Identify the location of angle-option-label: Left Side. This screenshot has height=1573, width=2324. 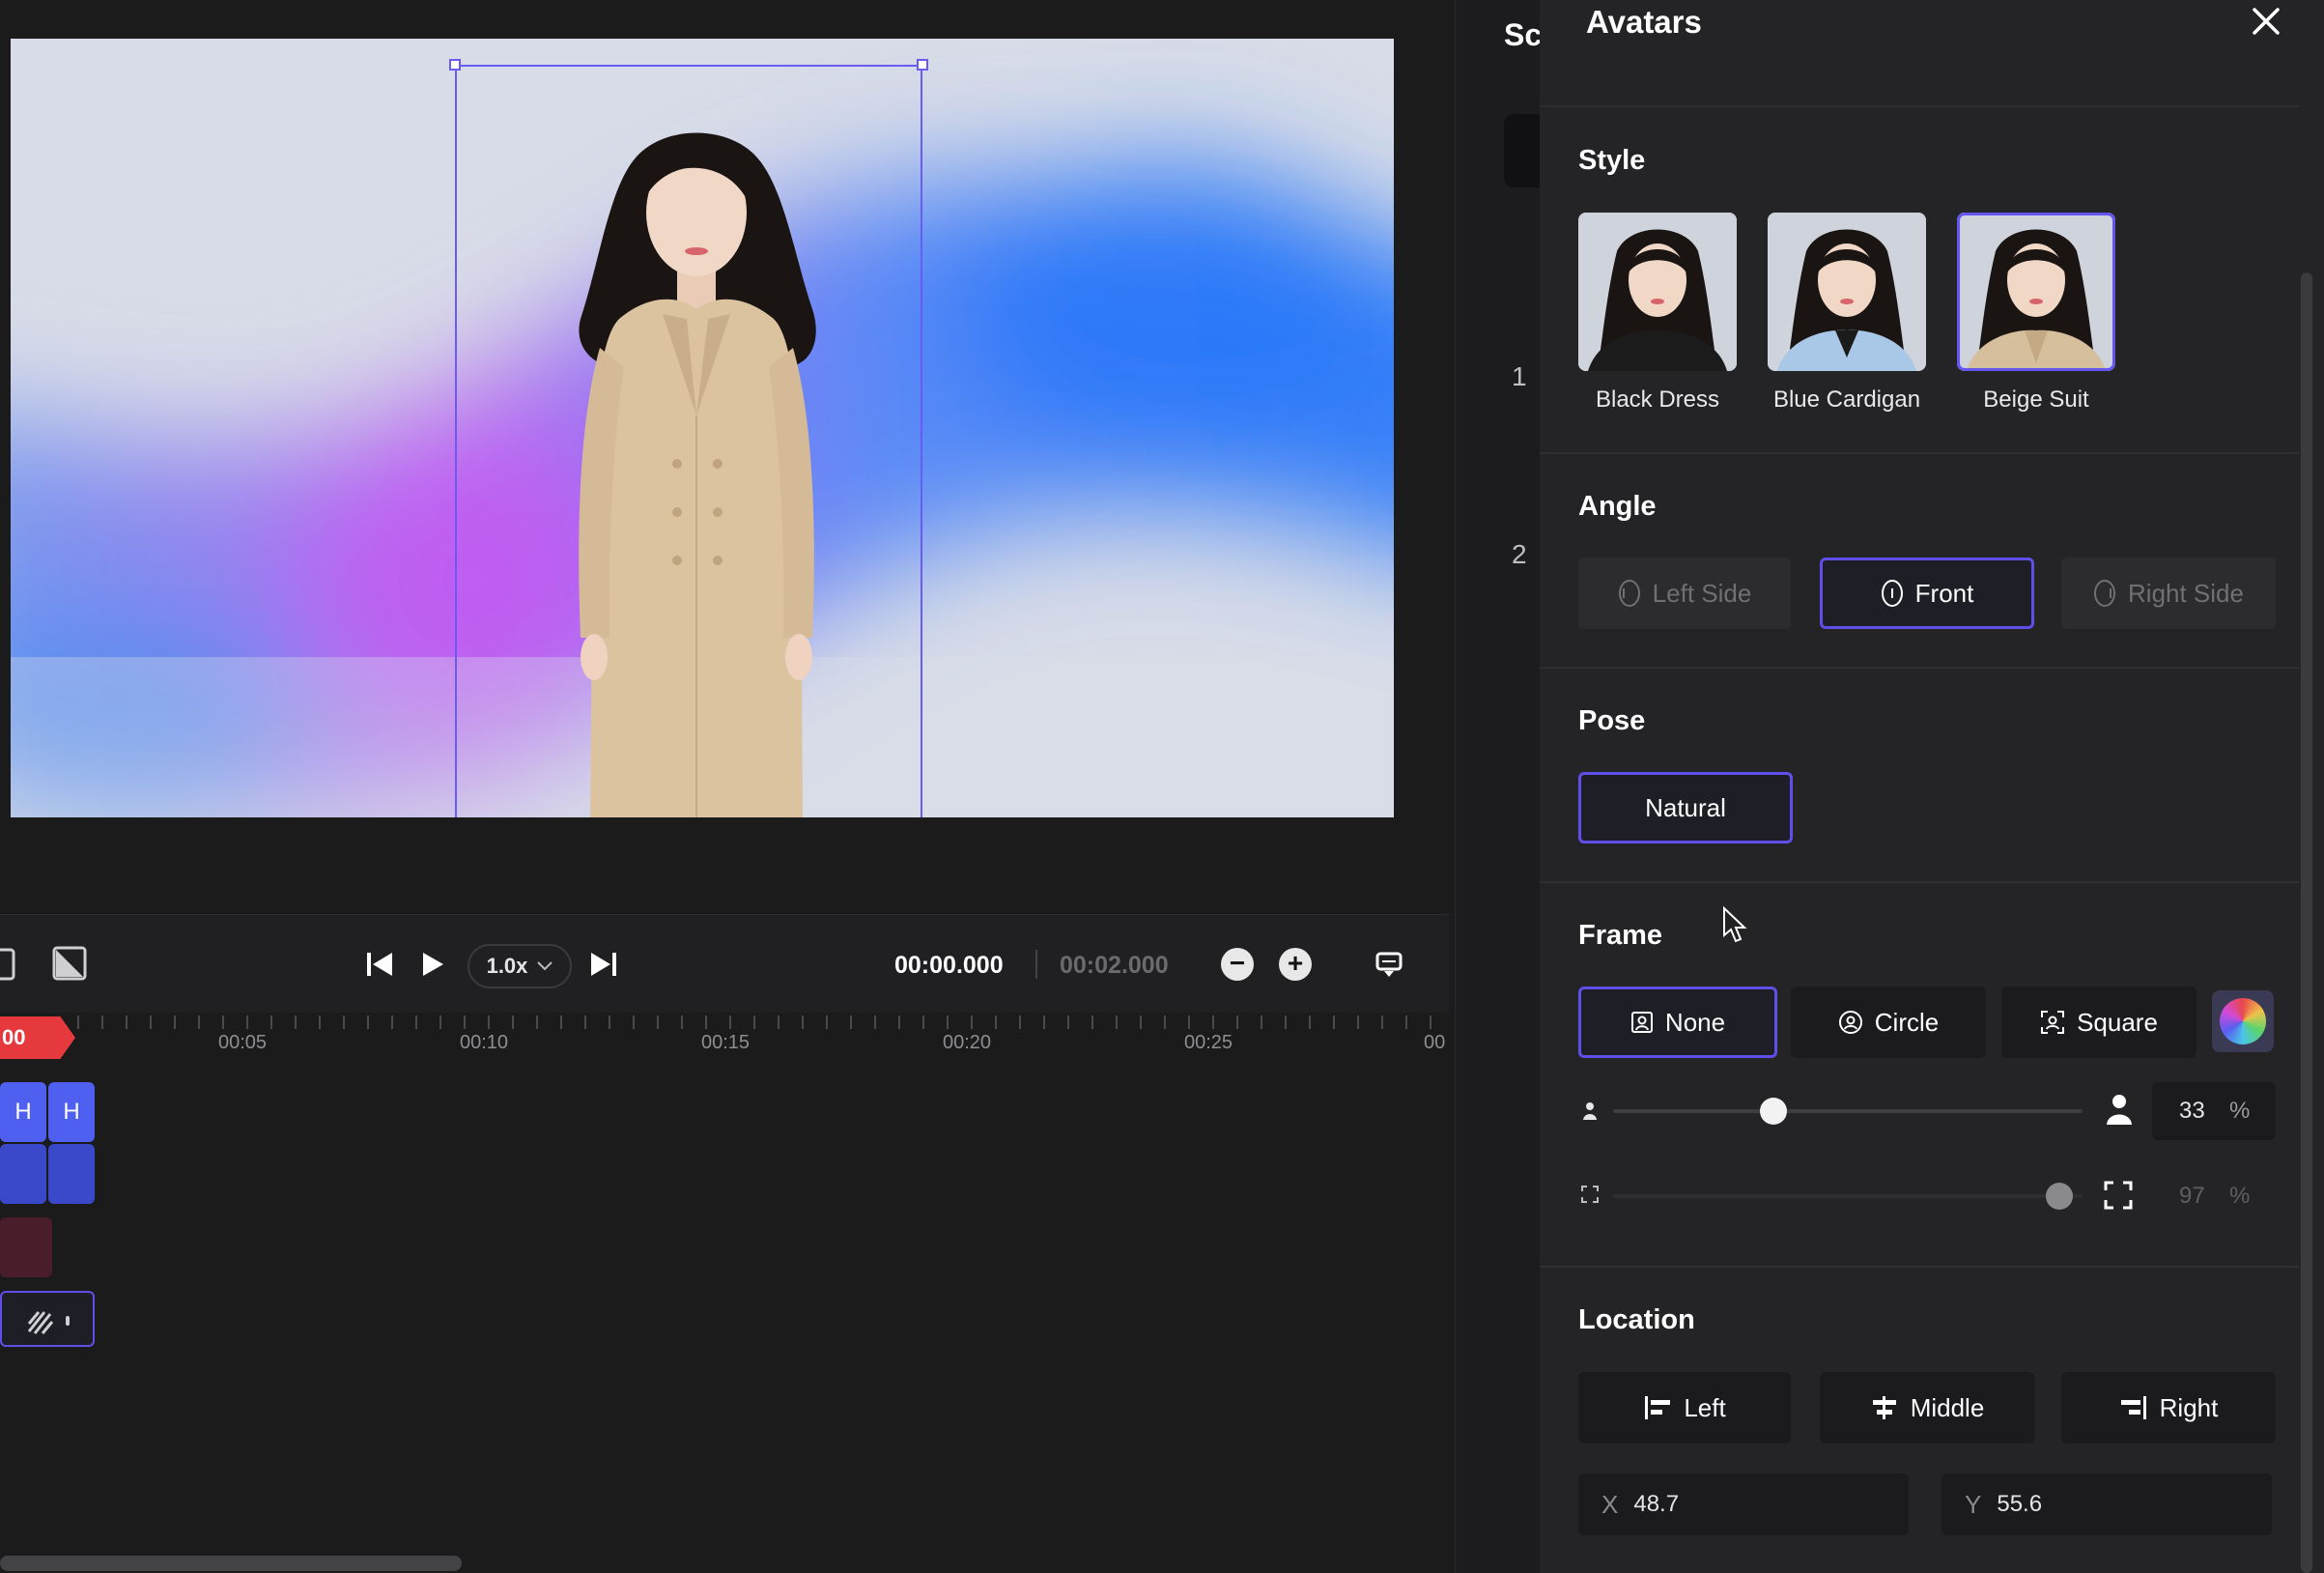
(1702, 593).